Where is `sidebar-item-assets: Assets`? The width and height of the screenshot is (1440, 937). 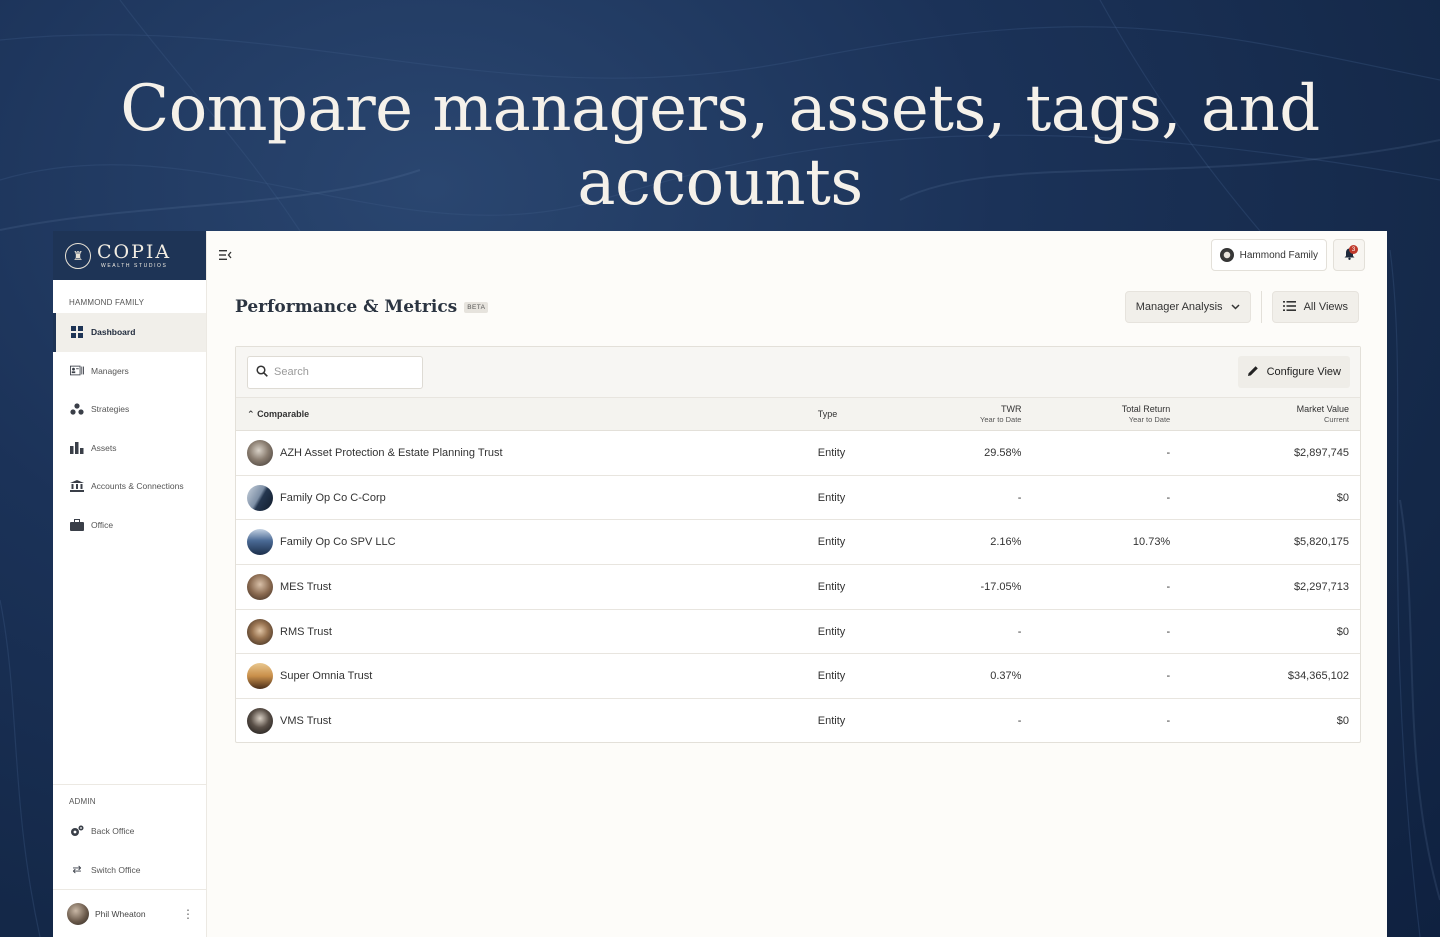
sidebar-item-assets: Assets is located at coordinates (129, 448).